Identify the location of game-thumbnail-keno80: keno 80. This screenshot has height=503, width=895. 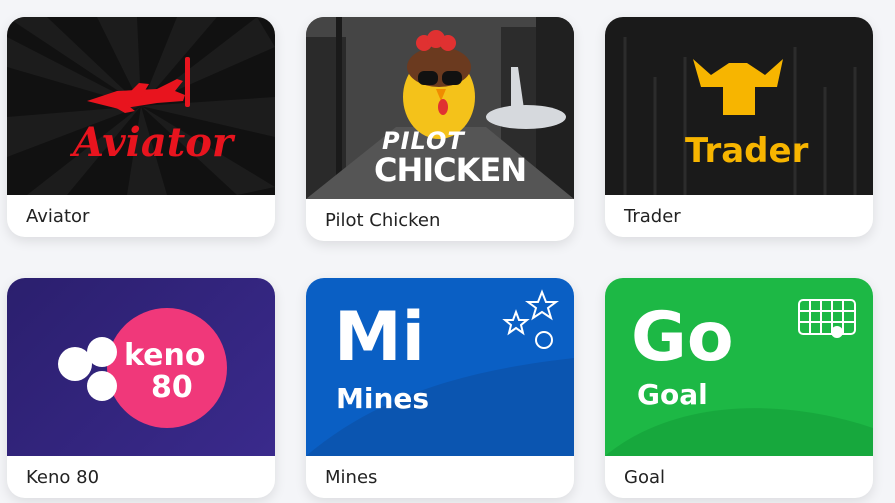
(141, 367).